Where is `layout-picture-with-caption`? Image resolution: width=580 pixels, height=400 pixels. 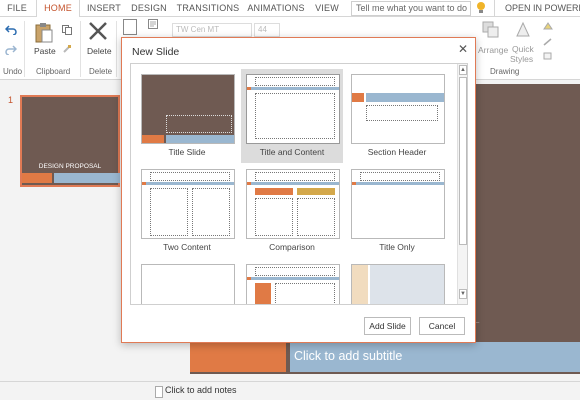
layout-picture-with-caption is located at coordinates (397, 281).